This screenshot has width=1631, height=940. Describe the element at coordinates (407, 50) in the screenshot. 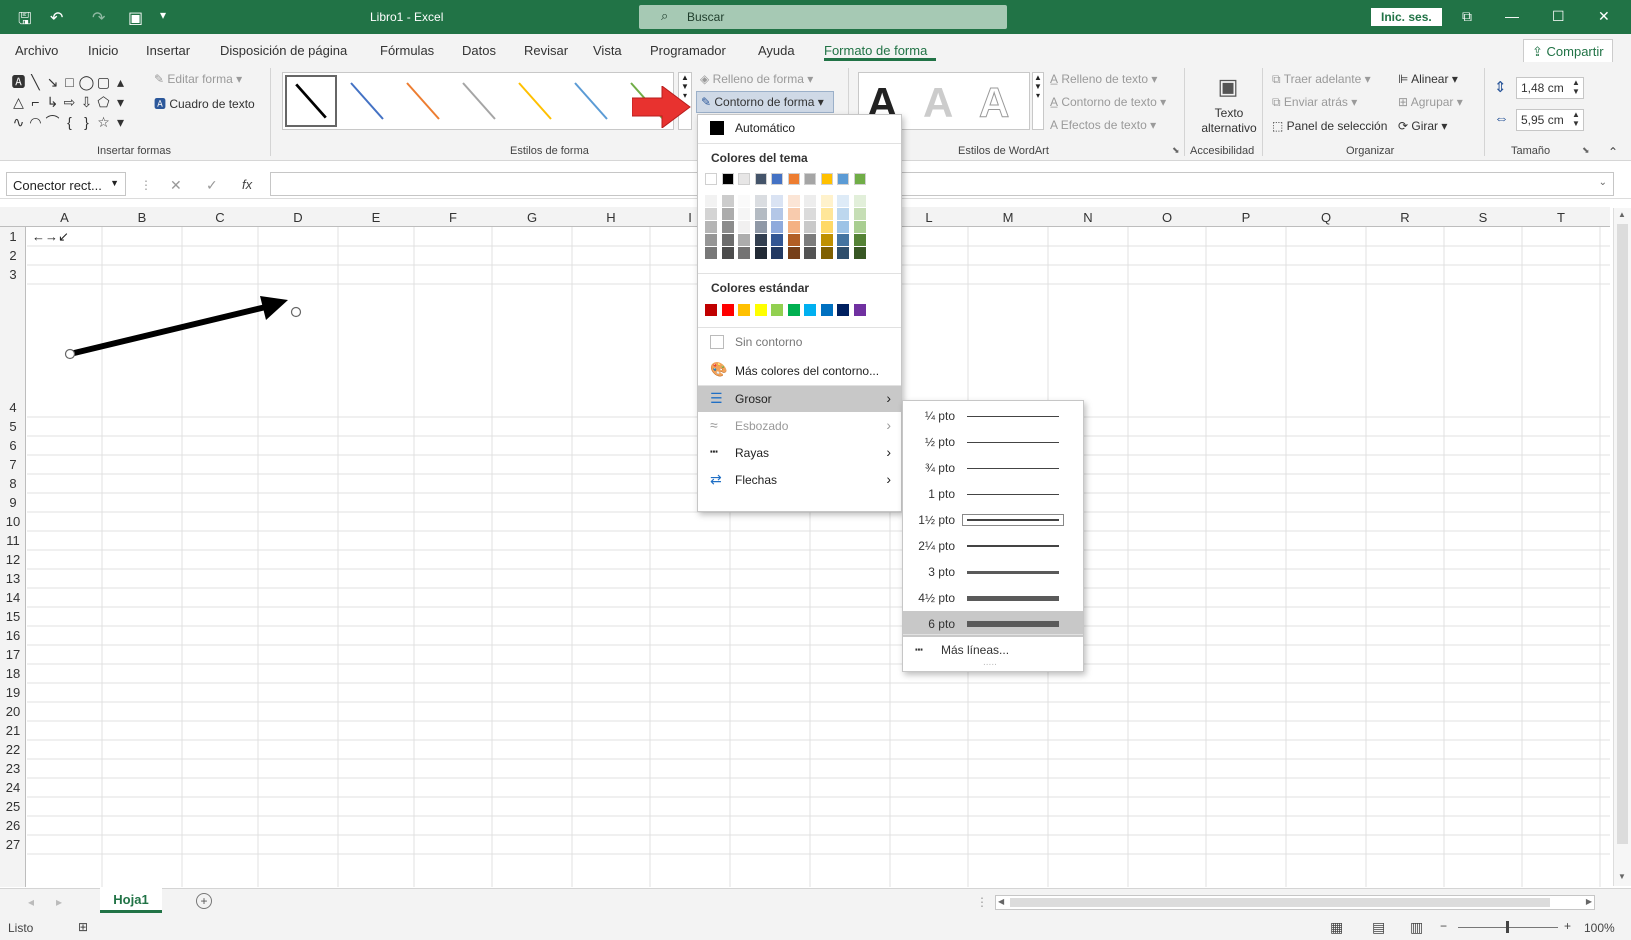

I see `tab-formulas: Fórmulas` at that location.